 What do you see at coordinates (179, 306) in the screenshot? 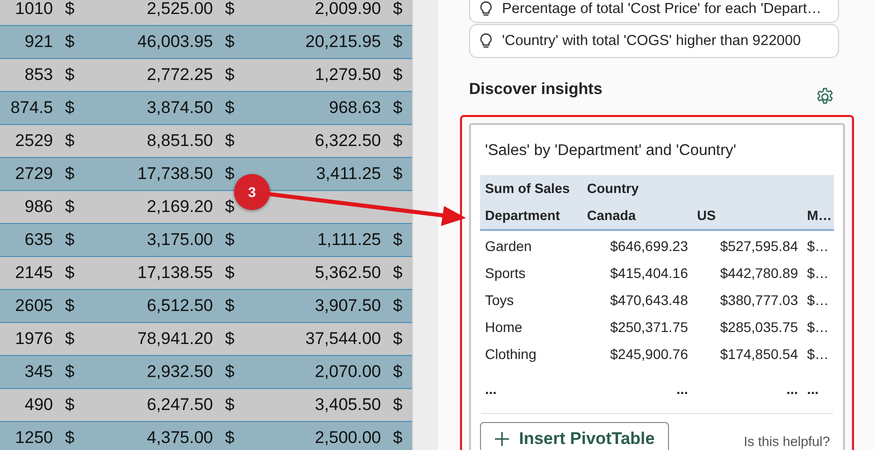
I see `table-cell-text: 6,512.50` at bounding box center [179, 306].